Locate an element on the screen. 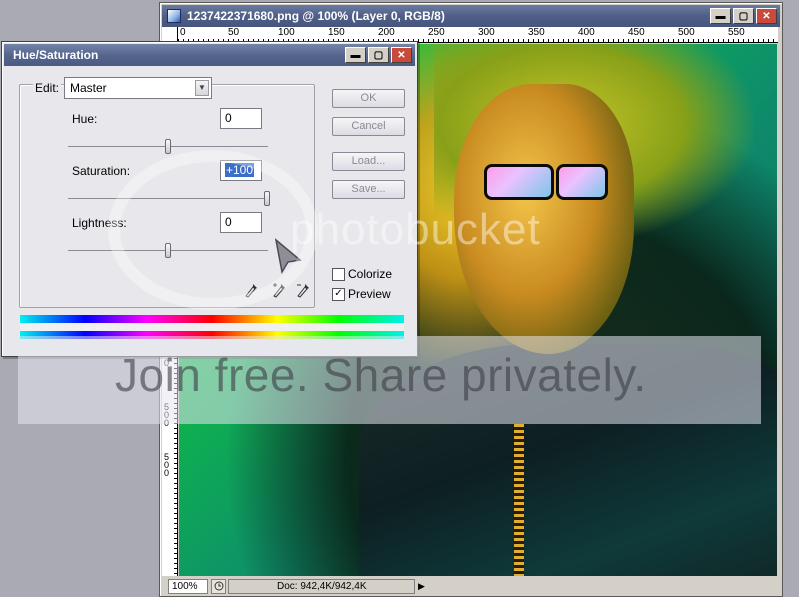 The width and height of the screenshot is (799, 597). ruler-tick-label: 200 is located at coordinates (386, 32).